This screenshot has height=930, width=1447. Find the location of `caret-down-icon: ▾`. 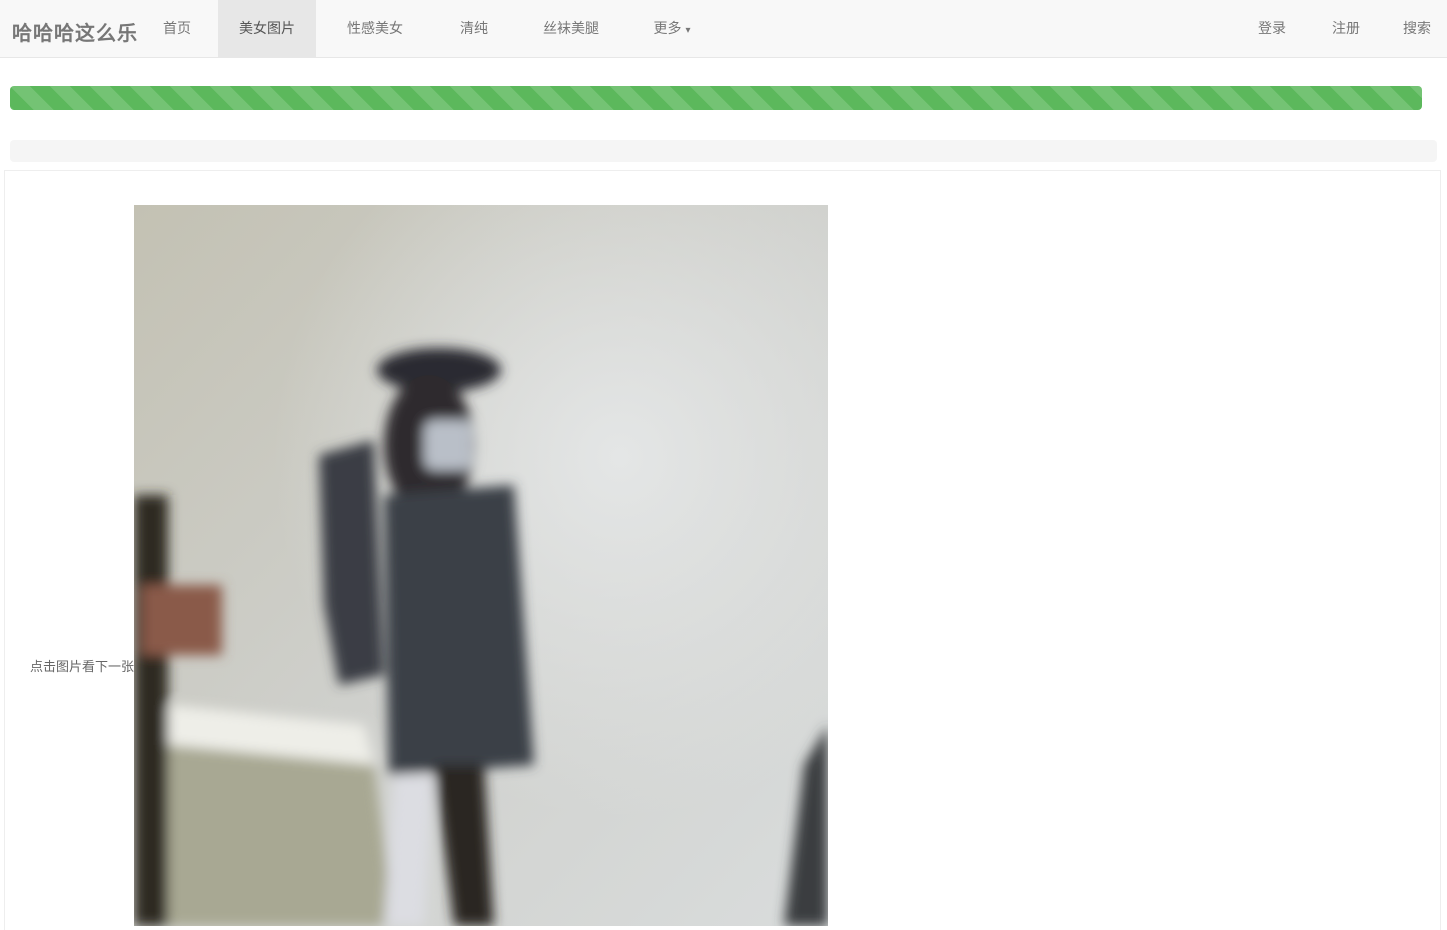

caret-down-icon: ▾ is located at coordinates (688, 30).